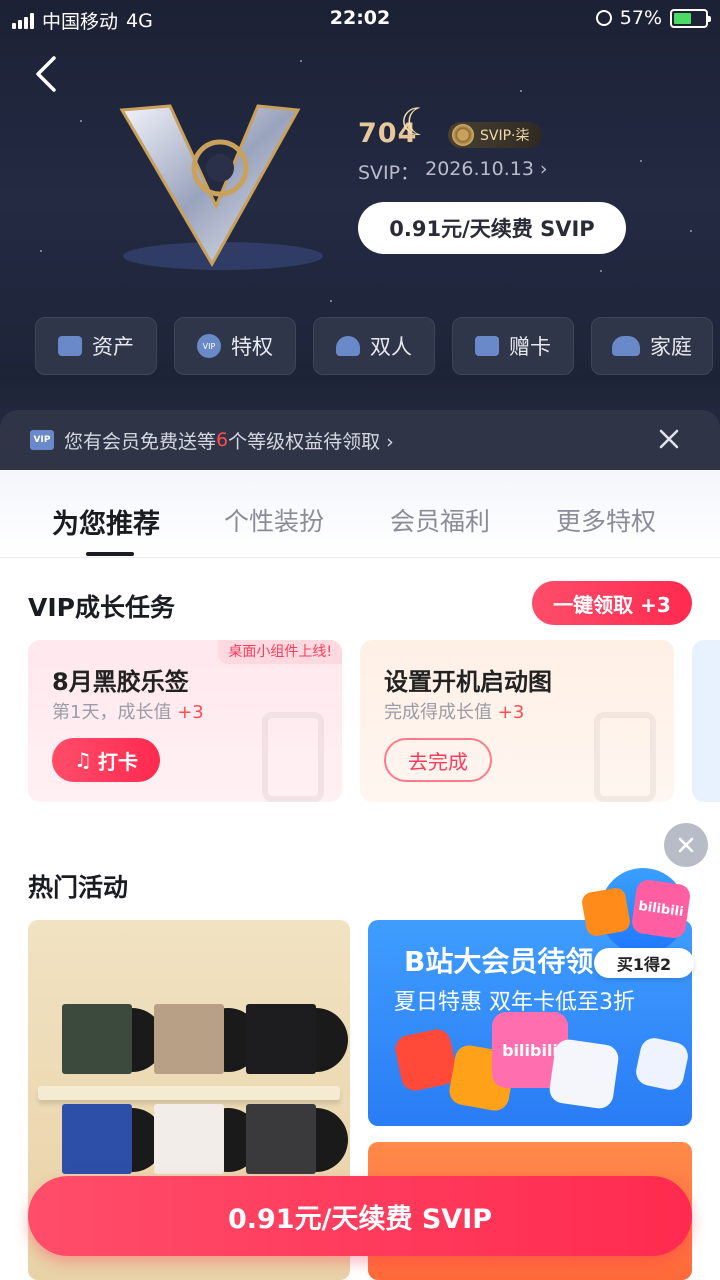 This screenshot has width=720, height=1280. What do you see at coordinates (606, 912) in the screenshot?
I see `mango-tv-icon` at bounding box center [606, 912].